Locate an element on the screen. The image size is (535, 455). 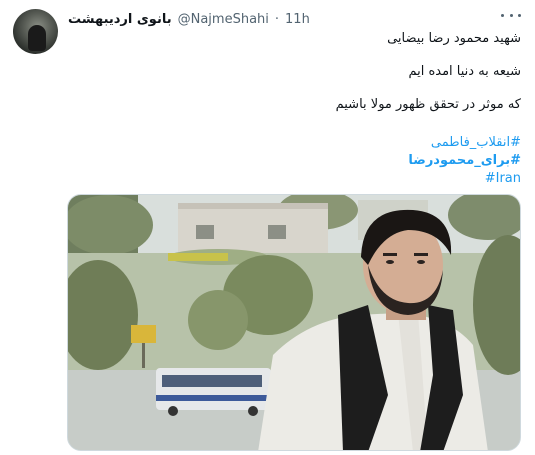
author-name: بانوی اردیبهشت is located at coordinates (120, 19).